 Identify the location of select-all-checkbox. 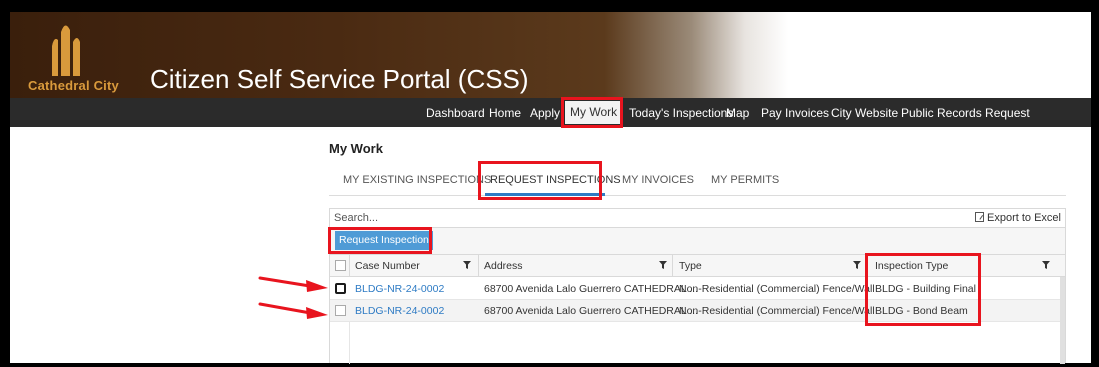
(340, 265).